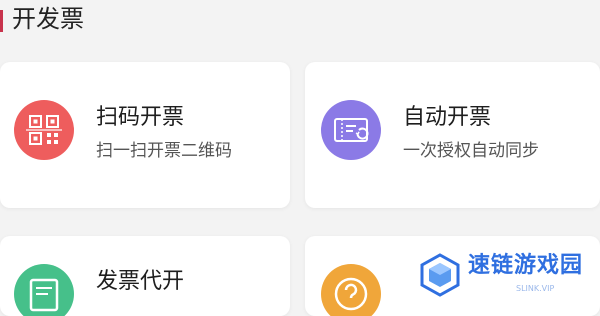  I want to click on proxy-invoice-card: 发票代开, so click(145, 276).